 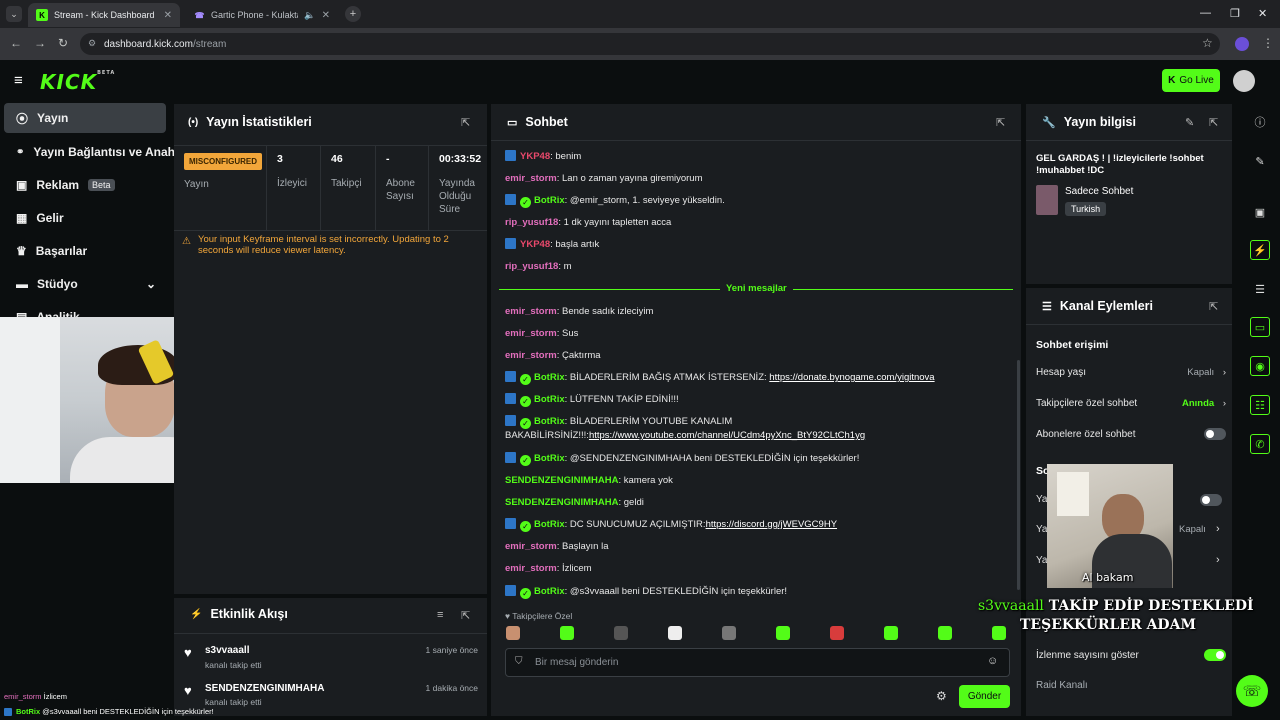 I want to click on site-info-icon: ⚙, so click(x=92, y=43).